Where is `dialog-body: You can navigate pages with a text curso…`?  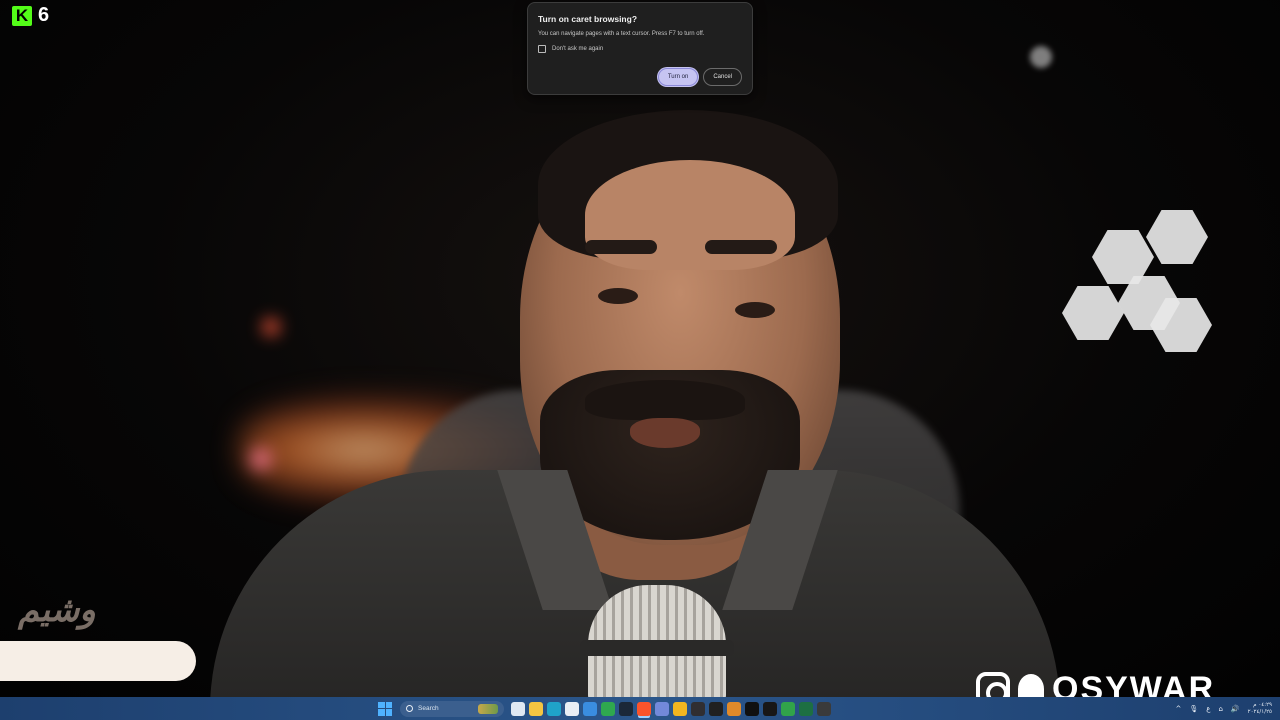
dialog-body: You can navigate pages with a text curso… is located at coordinates (621, 34).